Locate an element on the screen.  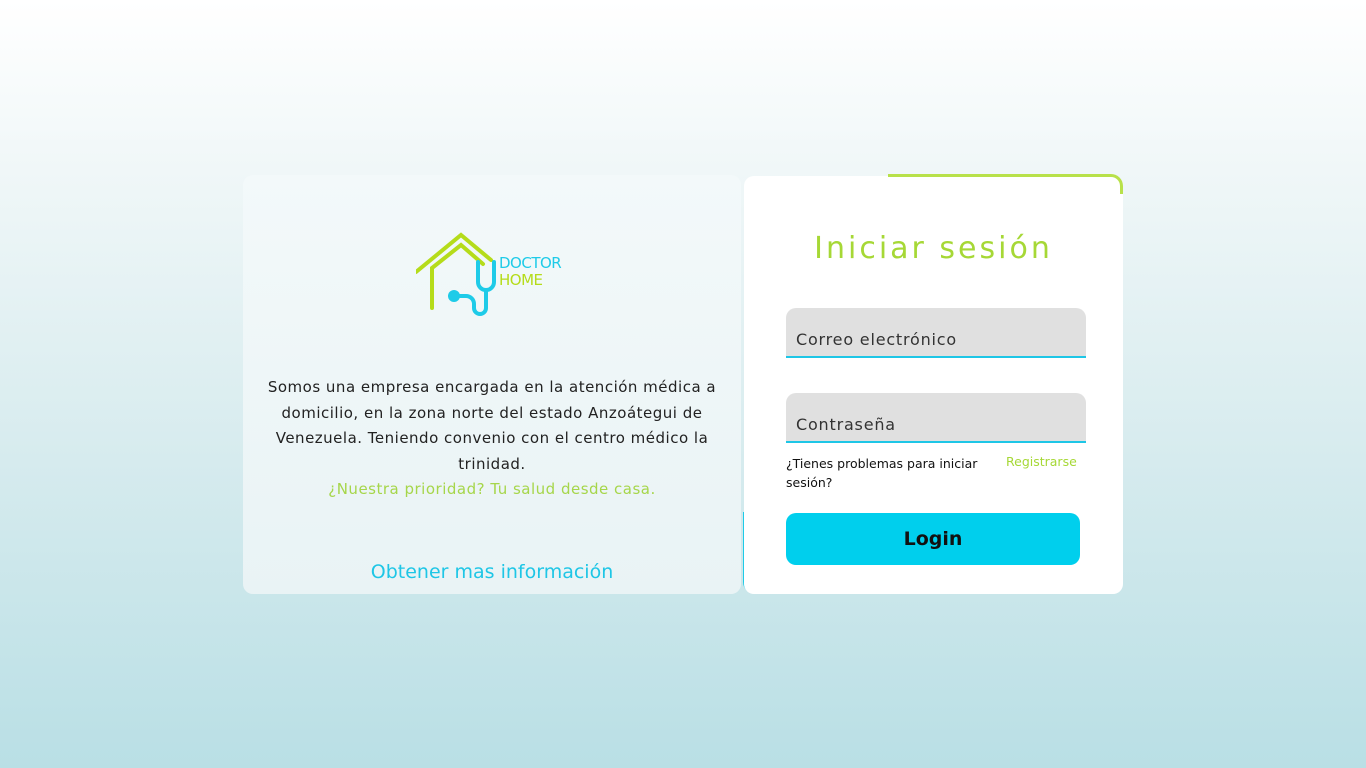
register-link: Registrarse is located at coordinates (1041, 461).